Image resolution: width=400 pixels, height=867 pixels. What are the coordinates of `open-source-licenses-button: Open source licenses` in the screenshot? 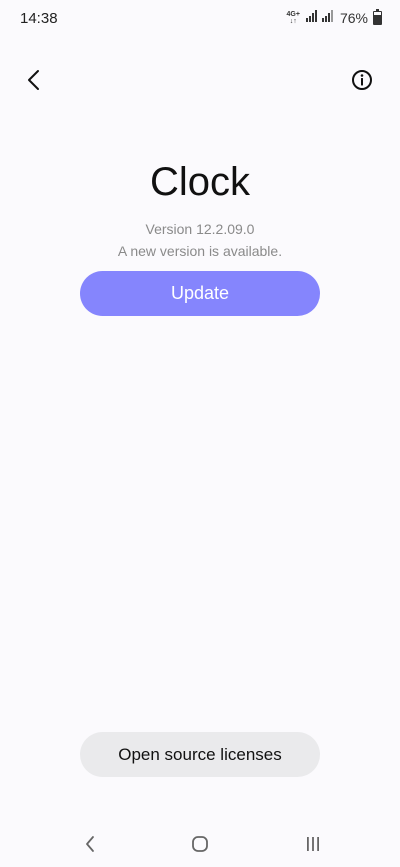 It's located at (200, 754).